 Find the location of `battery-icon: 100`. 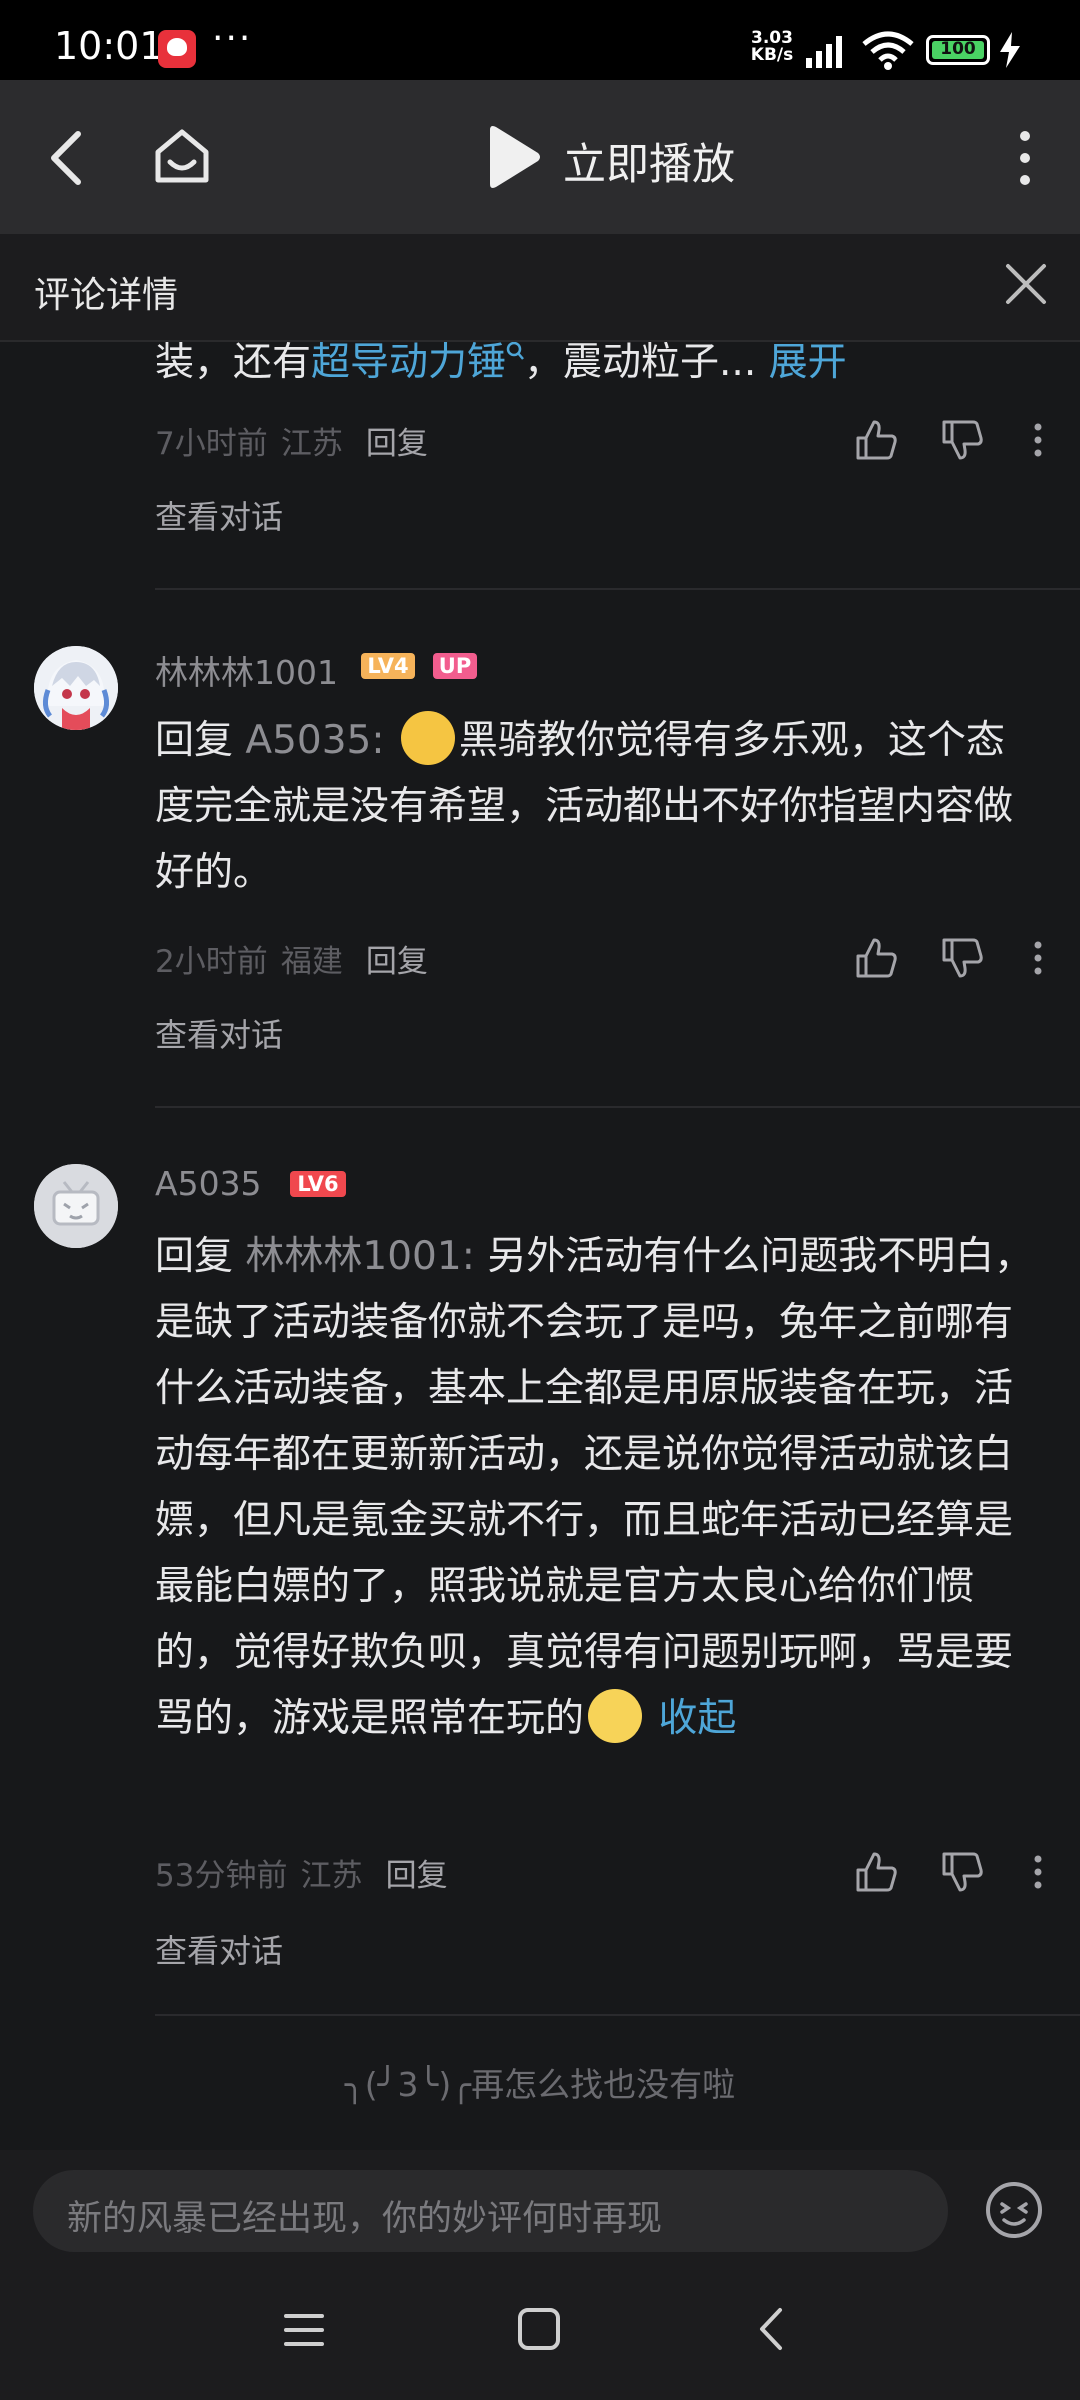

battery-icon: 100 is located at coordinates (958, 50).